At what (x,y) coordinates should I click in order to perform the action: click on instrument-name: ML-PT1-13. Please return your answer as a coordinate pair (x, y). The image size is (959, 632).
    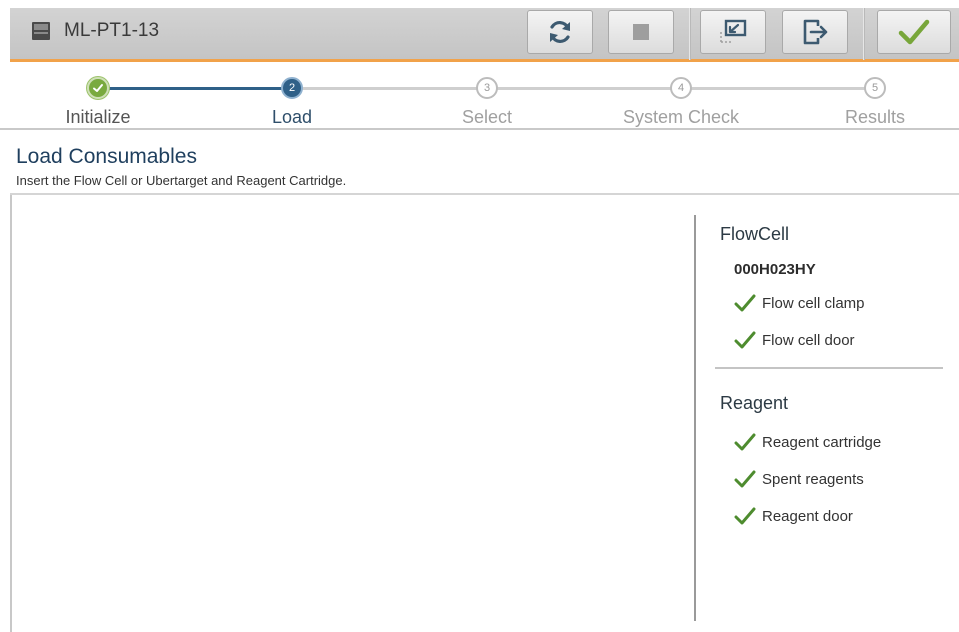
    Looking at the image, I should click on (112, 30).